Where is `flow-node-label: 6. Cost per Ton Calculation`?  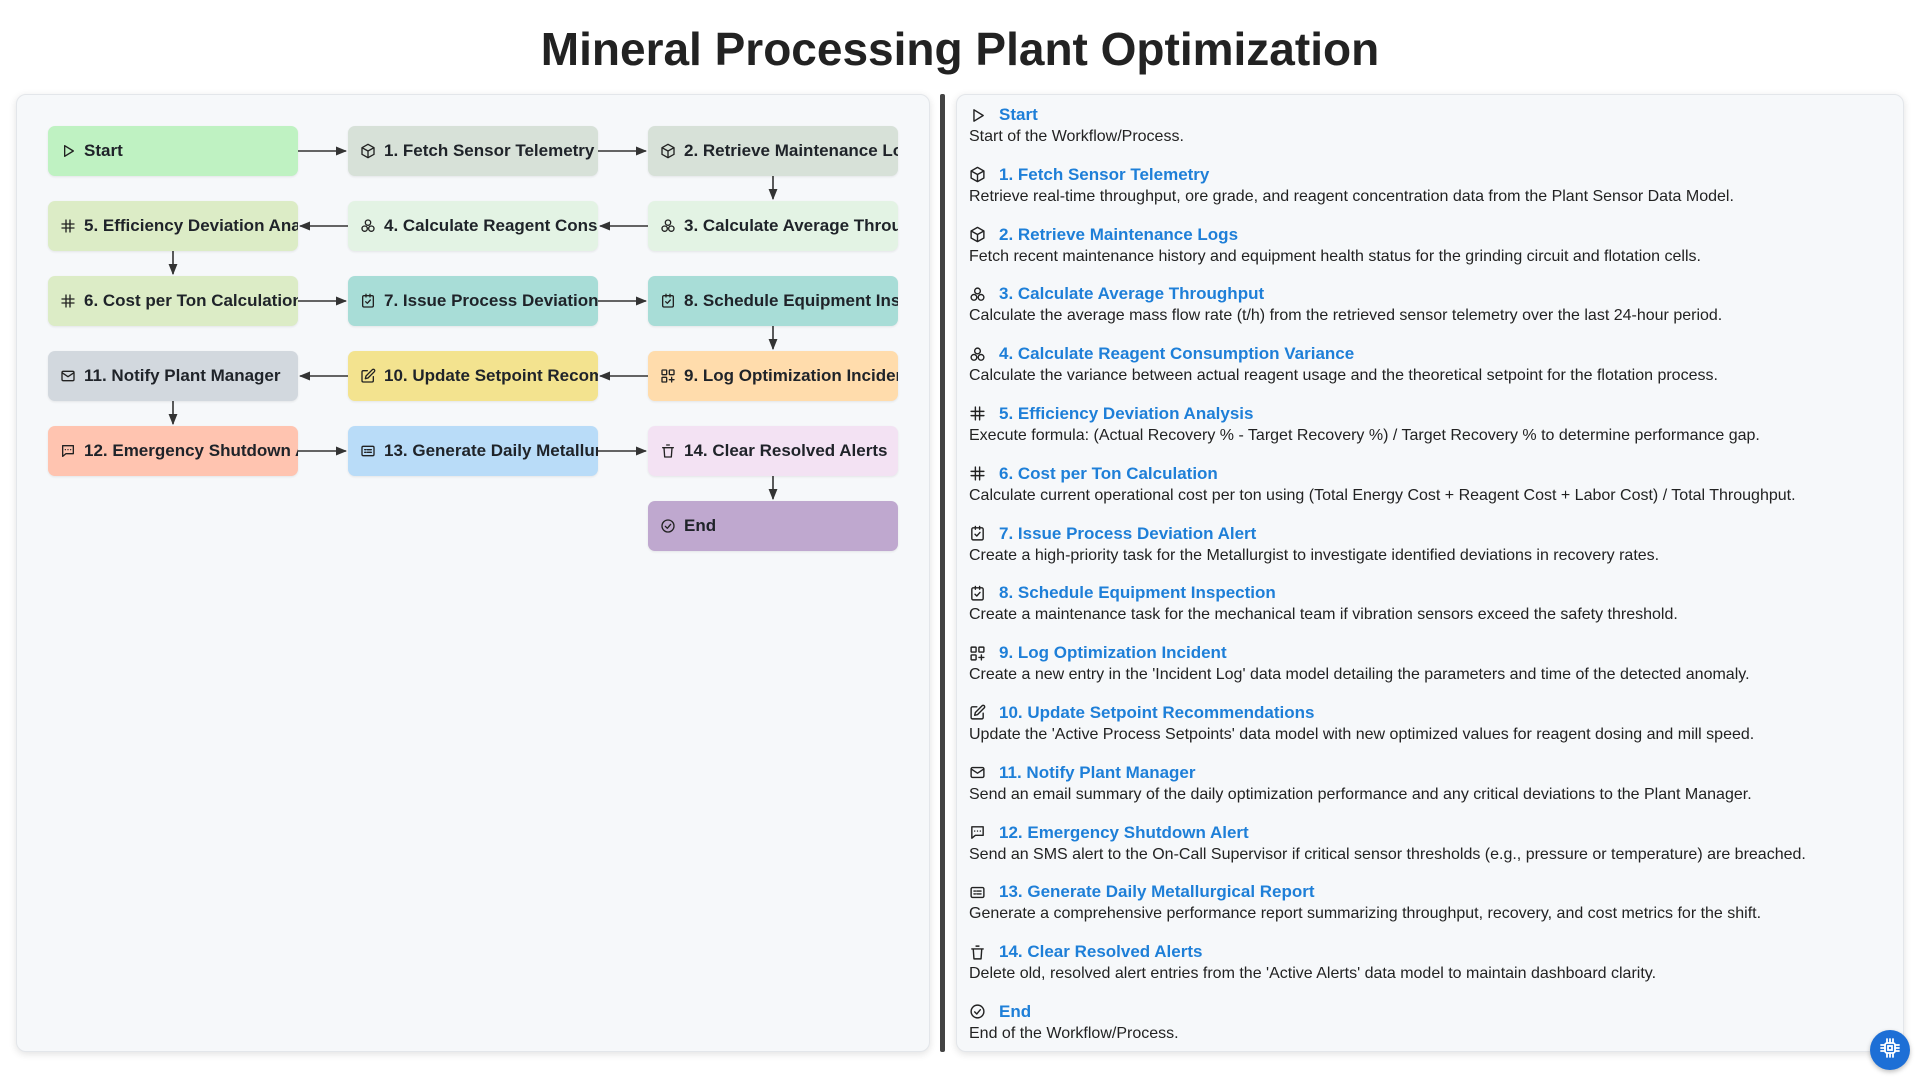 flow-node-label: 6. Cost per Ton Calculation is located at coordinates (191, 300).